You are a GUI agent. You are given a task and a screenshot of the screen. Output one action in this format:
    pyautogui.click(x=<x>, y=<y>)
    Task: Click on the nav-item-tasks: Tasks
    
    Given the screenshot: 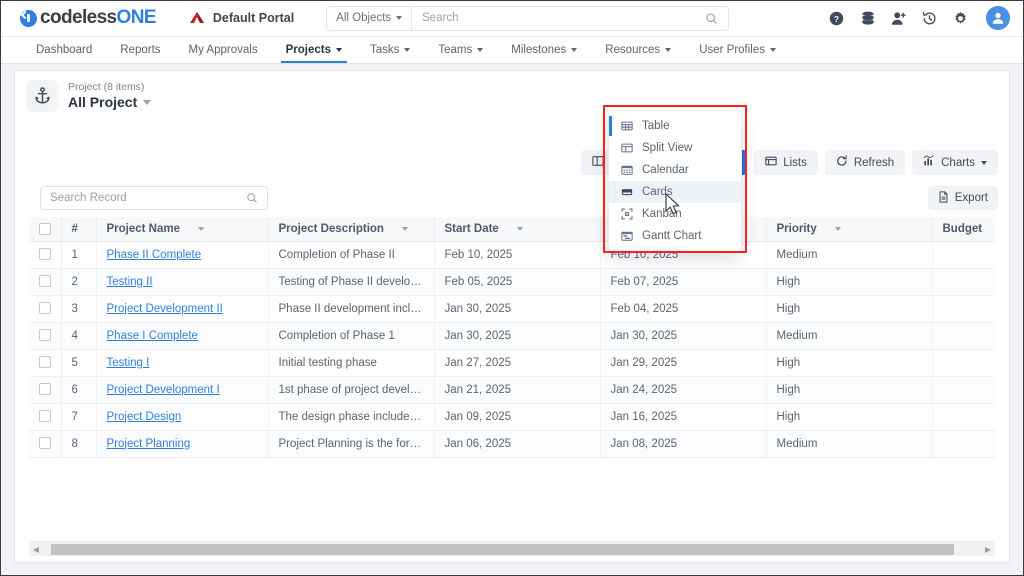 What is the action you would take?
    pyautogui.click(x=390, y=50)
    